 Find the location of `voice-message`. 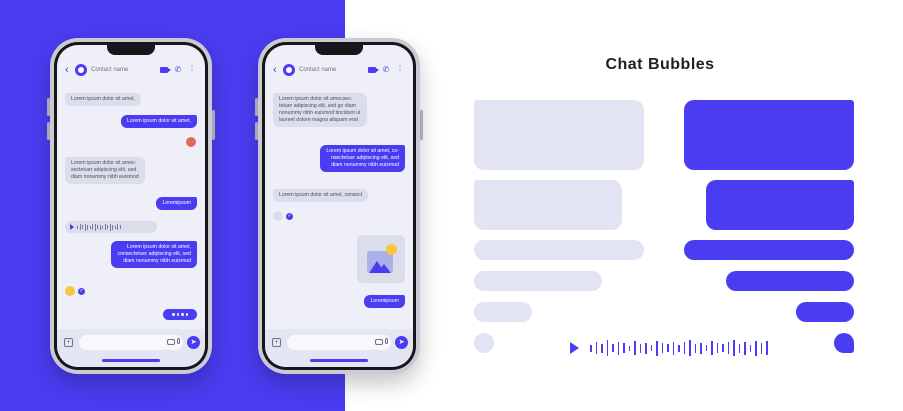

voice-message is located at coordinates (111, 227).